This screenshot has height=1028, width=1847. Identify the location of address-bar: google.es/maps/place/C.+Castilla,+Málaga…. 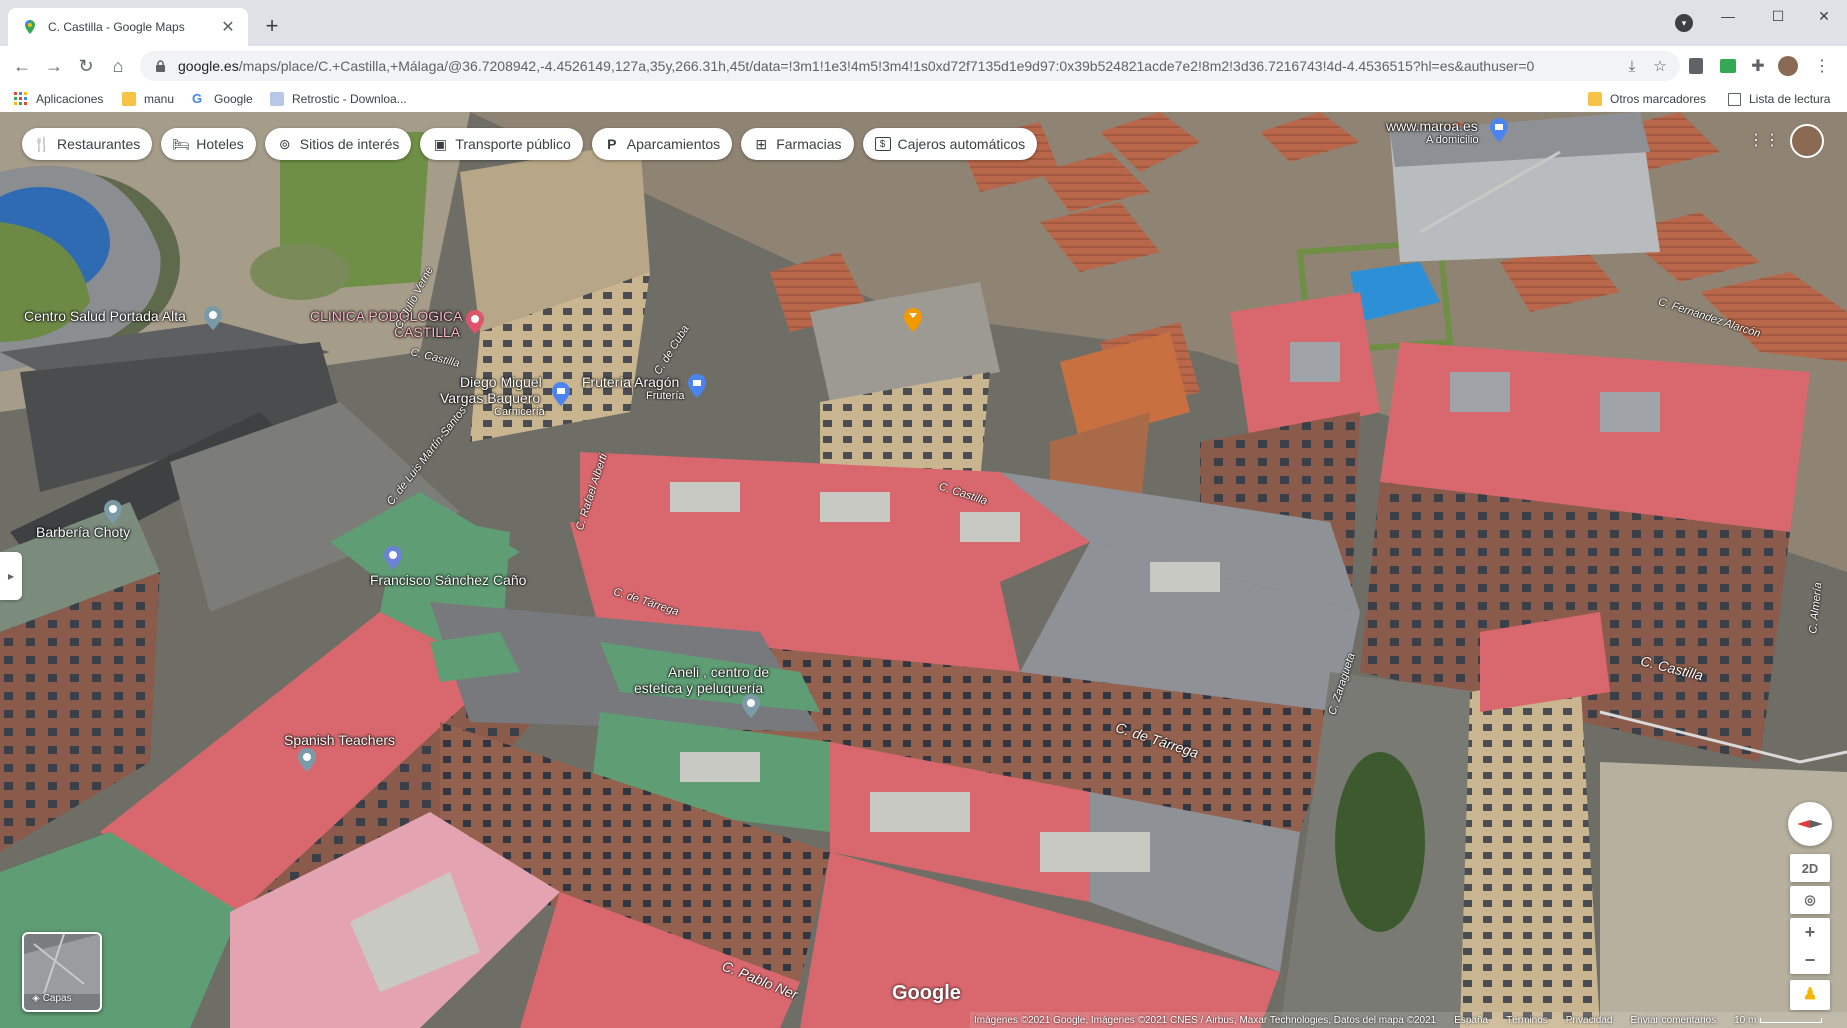
(910, 66).